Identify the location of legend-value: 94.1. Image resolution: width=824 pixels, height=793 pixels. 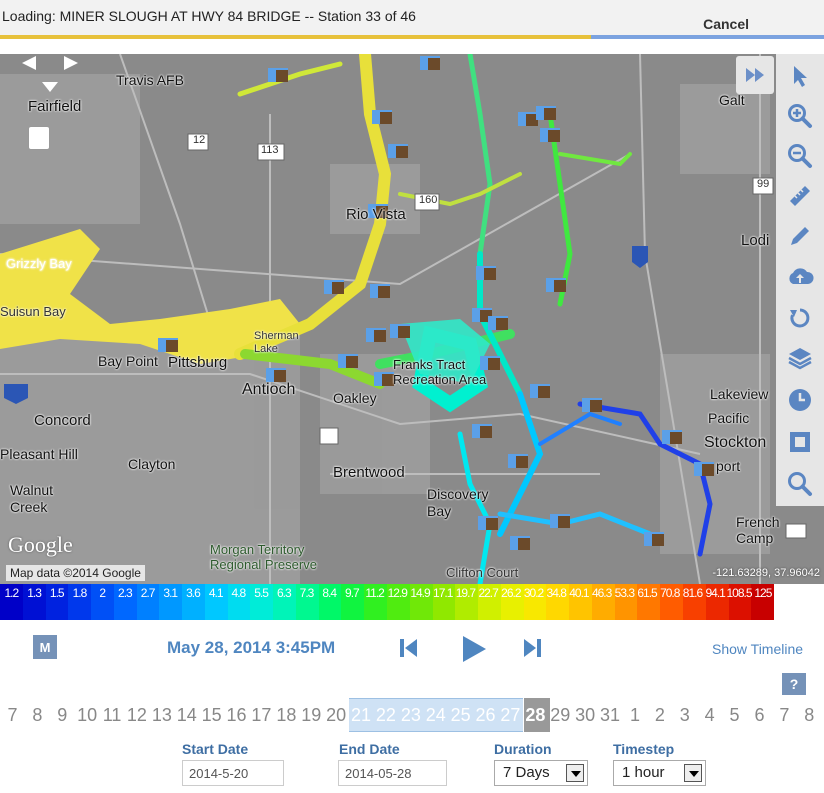
(715, 593).